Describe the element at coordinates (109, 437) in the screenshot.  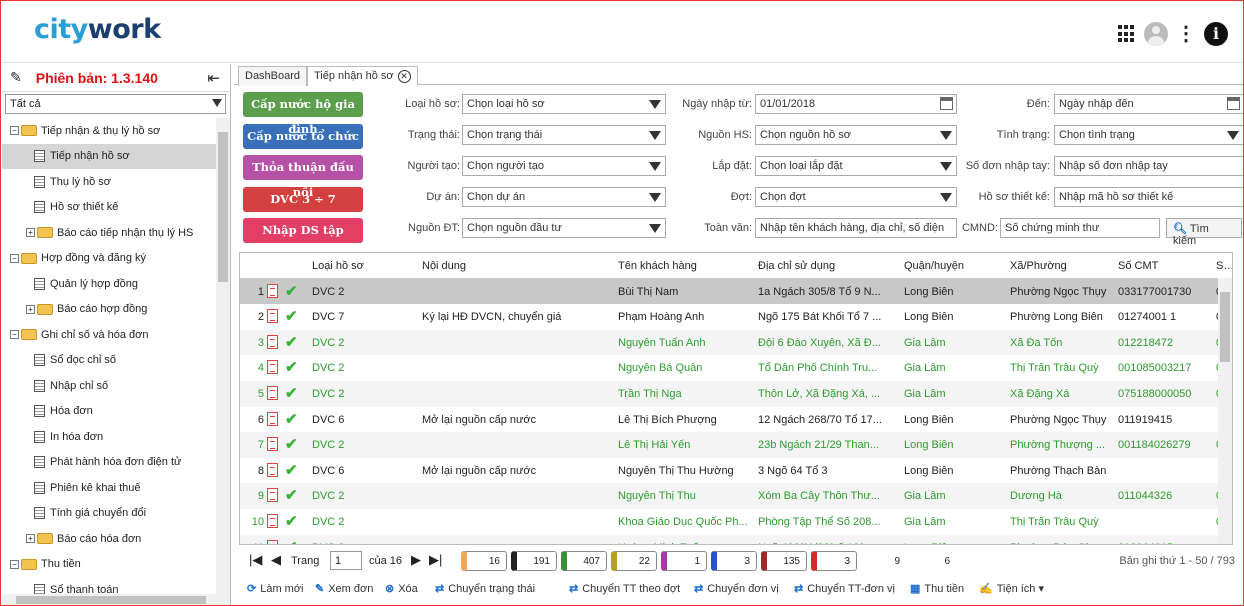
I see `sidebar-item: In hóa đơn` at that location.